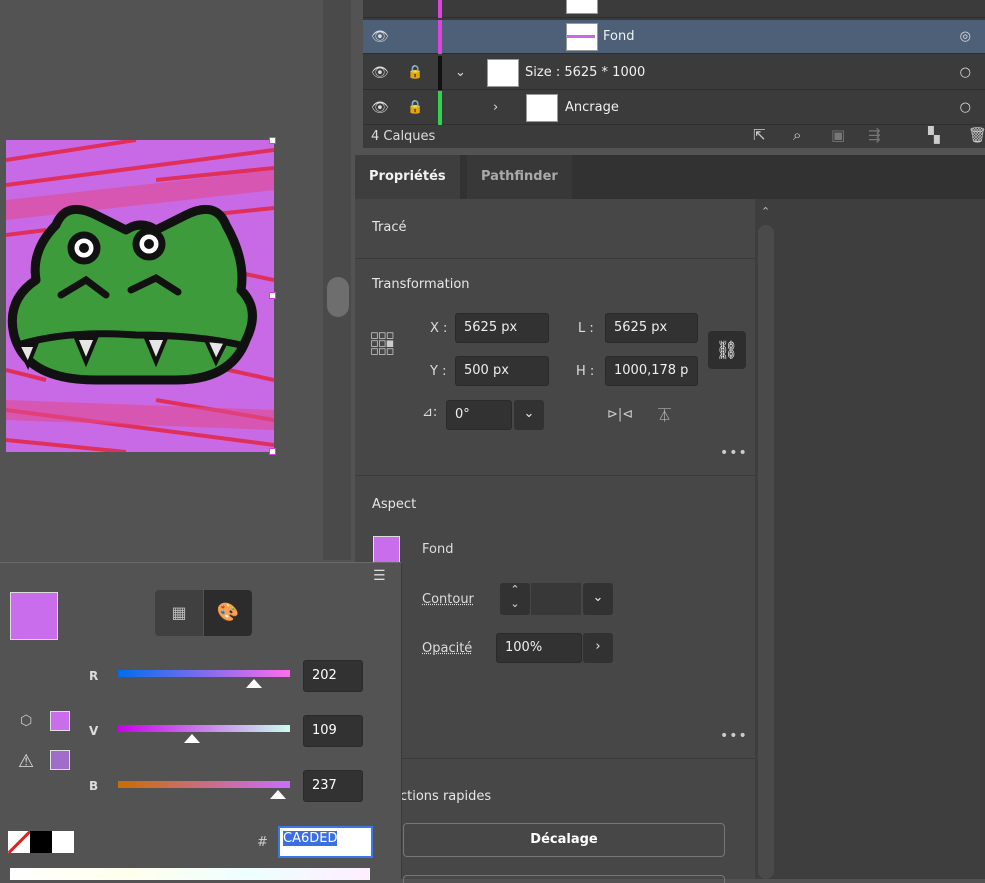 The height and width of the screenshot is (883, 985). What do you see at coordinates (310, 838) in the screenshot?
I see `hex-value: CA6DED` at bounding box center [310, 838].